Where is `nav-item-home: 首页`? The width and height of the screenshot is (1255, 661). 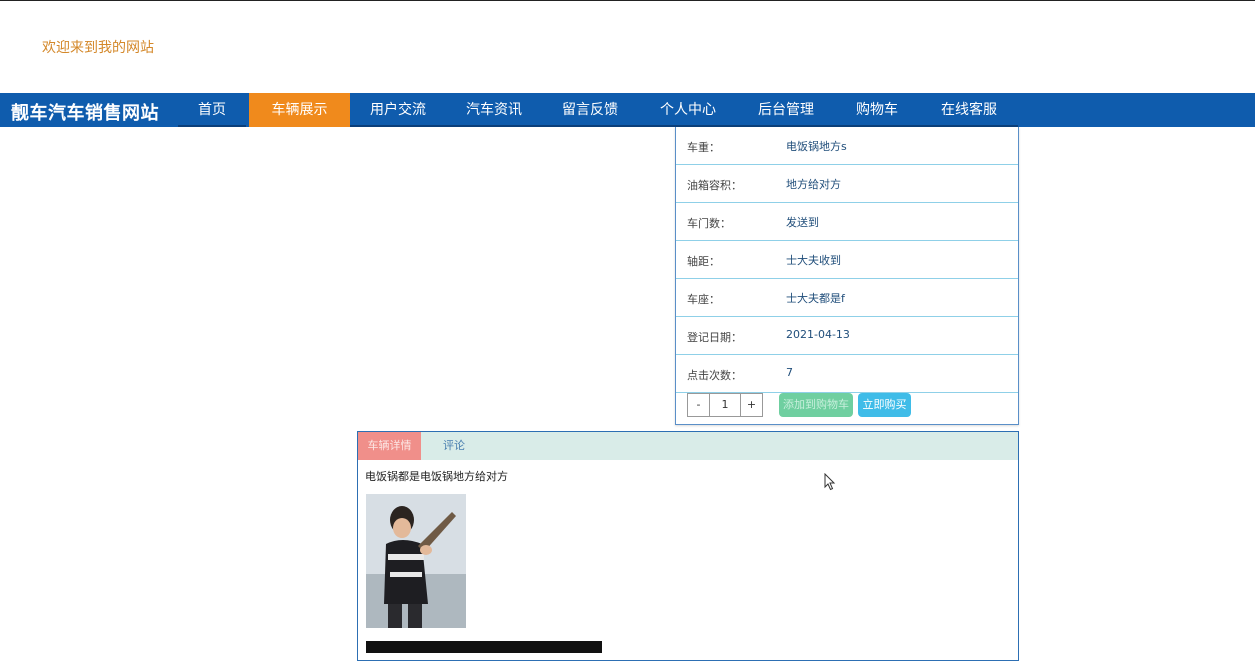
nav-item-home: 首页 is located at coordinates (212, 110).